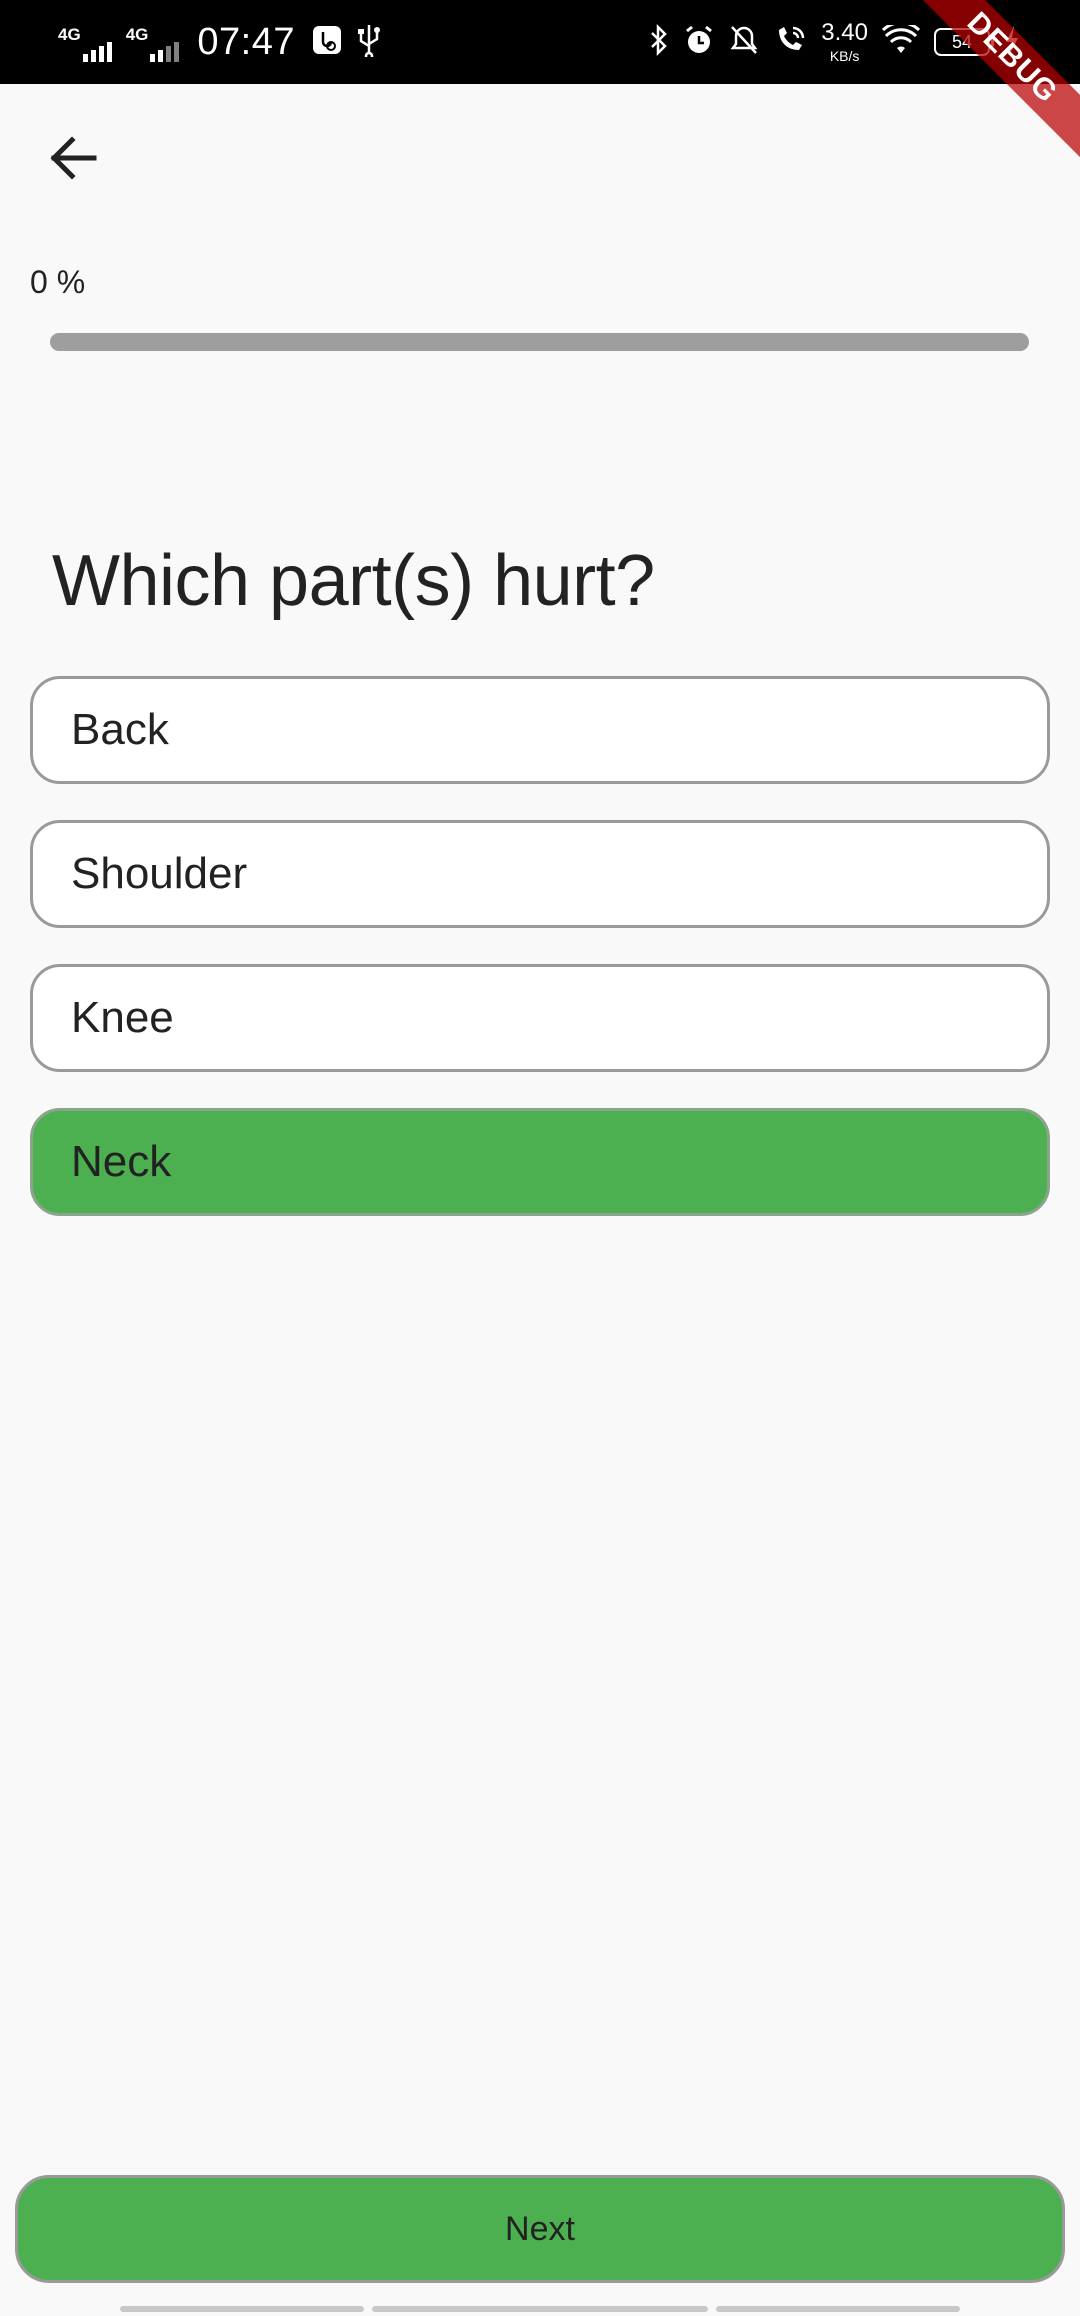  What do you see at coordinates (1012, 42) in the screenshot?
I see `charging-icon` at bounding box center [1012, 42].